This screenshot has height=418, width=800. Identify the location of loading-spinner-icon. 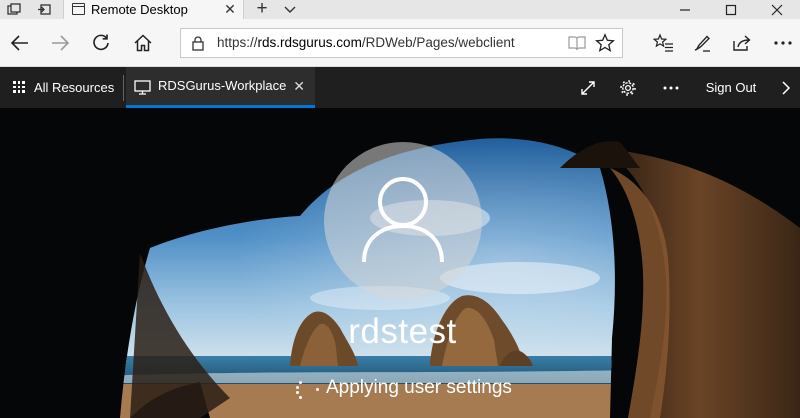
(309, 389).